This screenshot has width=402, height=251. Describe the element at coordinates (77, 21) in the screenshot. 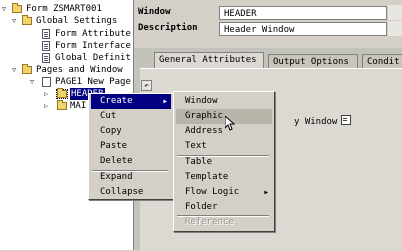

I see `tree-label-global-settings: Global Settings` at that location.